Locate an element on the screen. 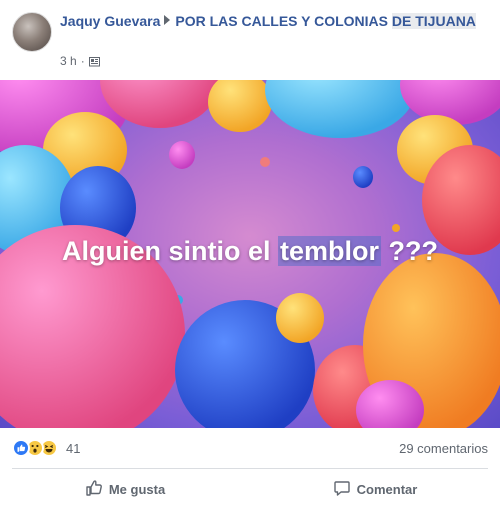  post-actions: Me gusta Comentar is located at coordinates (250, 489).